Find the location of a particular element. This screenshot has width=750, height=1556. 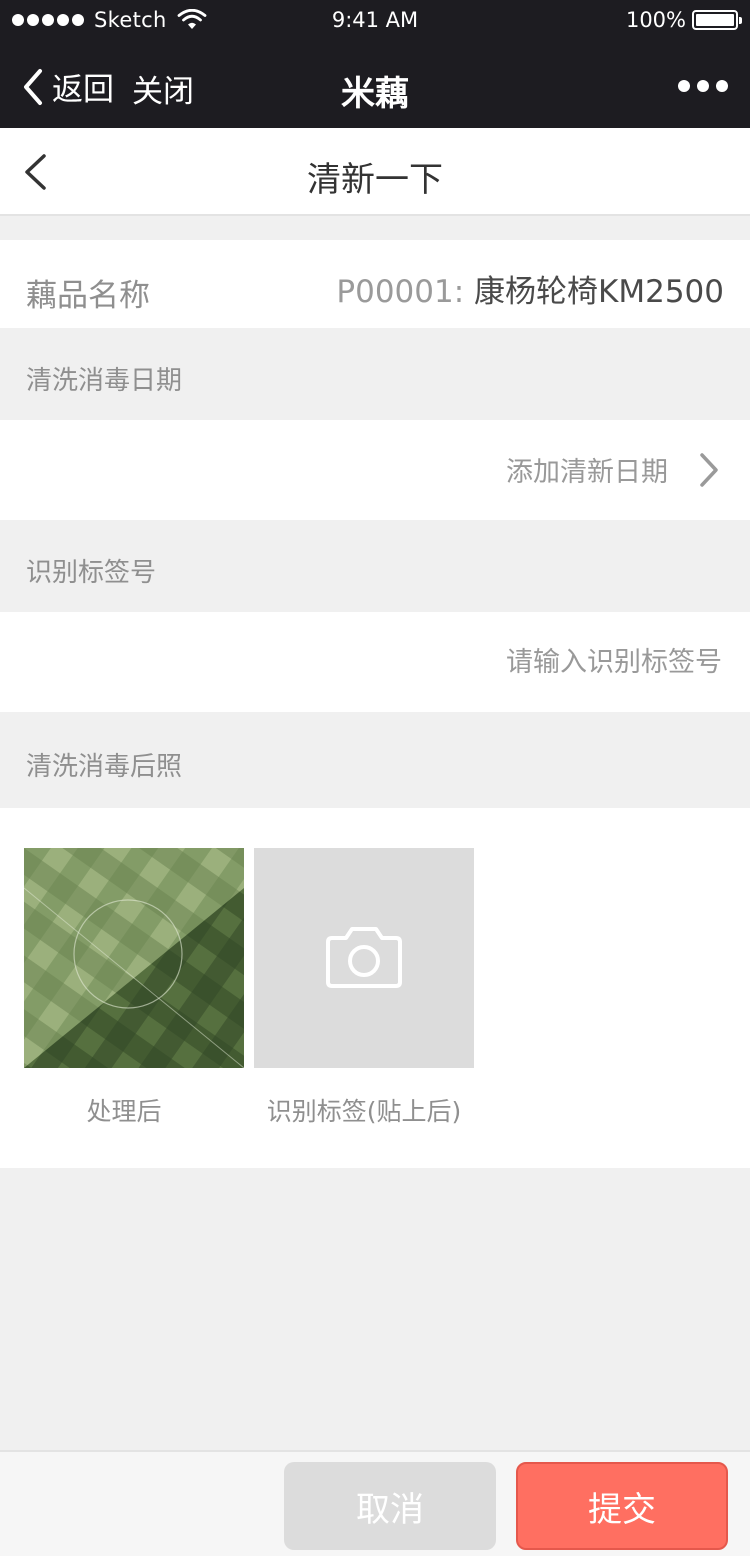

photo-image is located at coordinates (134, 958).